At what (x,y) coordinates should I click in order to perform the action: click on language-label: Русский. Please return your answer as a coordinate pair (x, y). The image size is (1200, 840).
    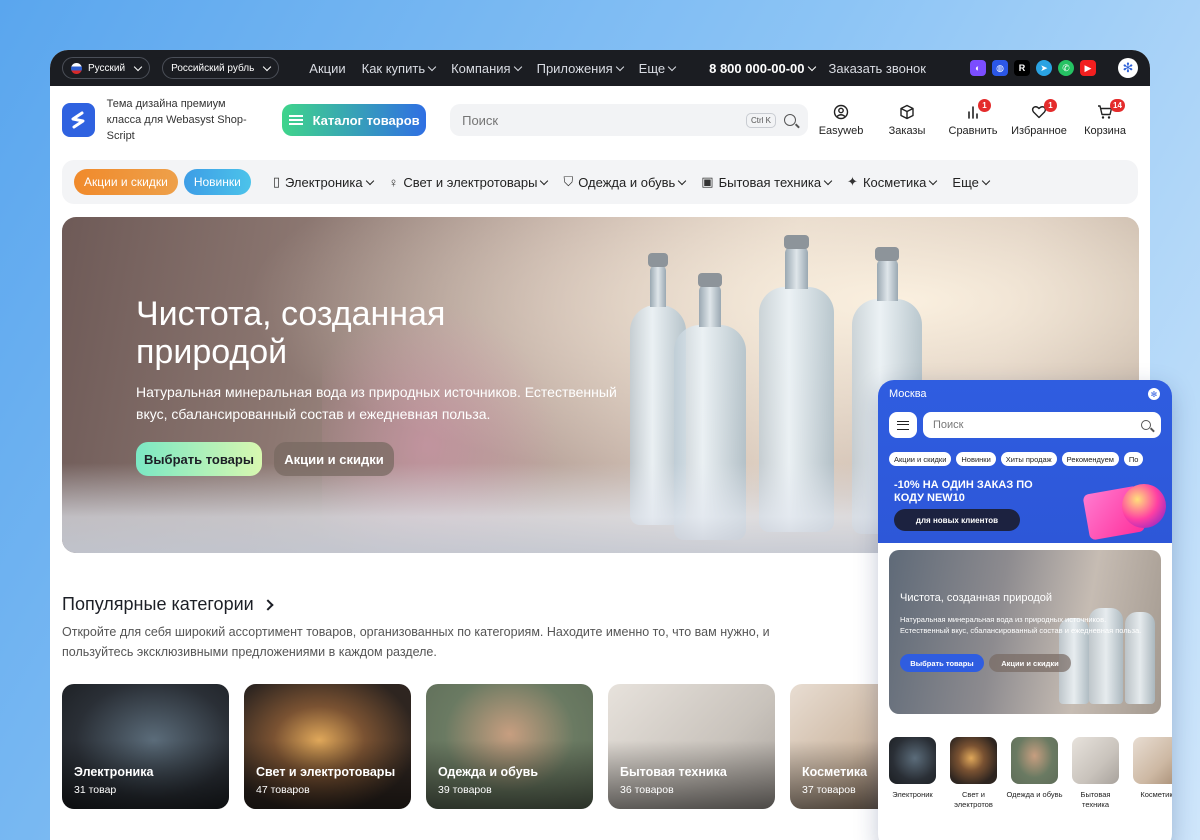
    Looking at the image, I should click on (107, 68).